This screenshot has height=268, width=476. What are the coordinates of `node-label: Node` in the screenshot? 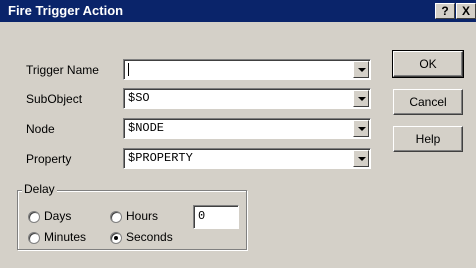 It's located at (40, 129).